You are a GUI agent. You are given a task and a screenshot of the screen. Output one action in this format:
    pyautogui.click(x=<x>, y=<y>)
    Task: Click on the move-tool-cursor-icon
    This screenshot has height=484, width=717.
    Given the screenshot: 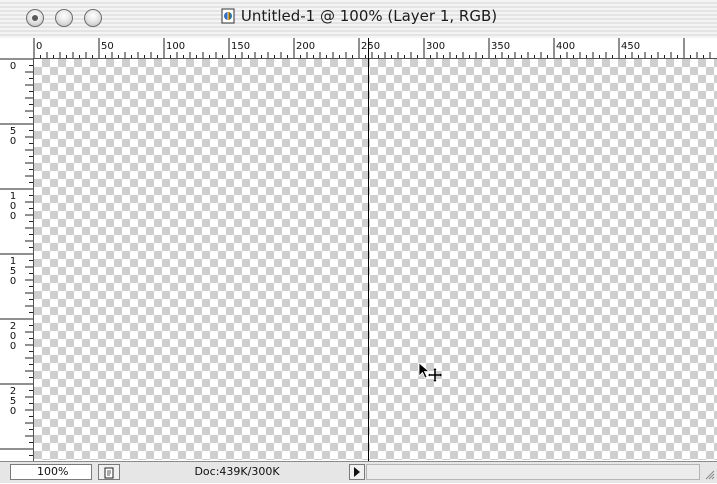 What is the action you would take?
    pyautogui.click(x=430, y=372)
    